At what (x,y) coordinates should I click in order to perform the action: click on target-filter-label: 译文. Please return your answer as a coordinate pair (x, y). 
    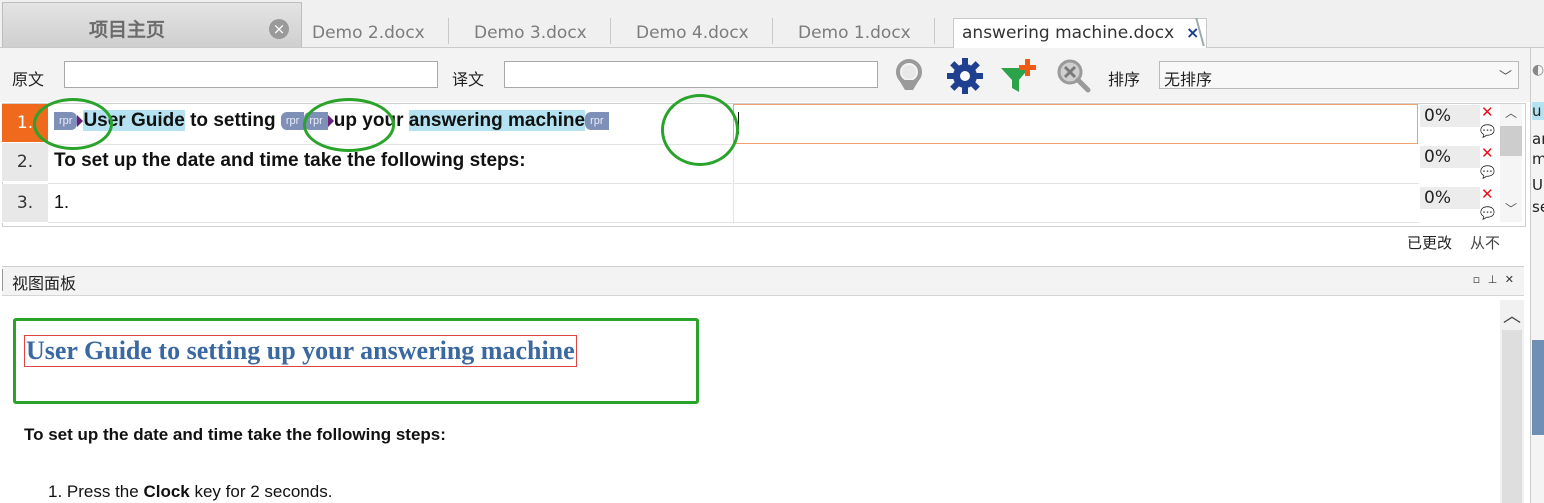
    Looking at the image, I should click on (468, 79).